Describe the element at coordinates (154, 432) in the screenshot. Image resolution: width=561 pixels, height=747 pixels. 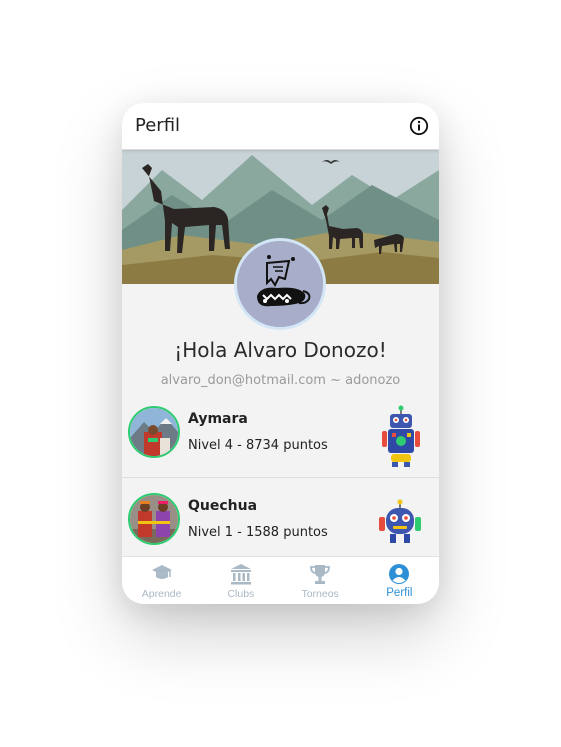
I see `aymara-photo` at that location.